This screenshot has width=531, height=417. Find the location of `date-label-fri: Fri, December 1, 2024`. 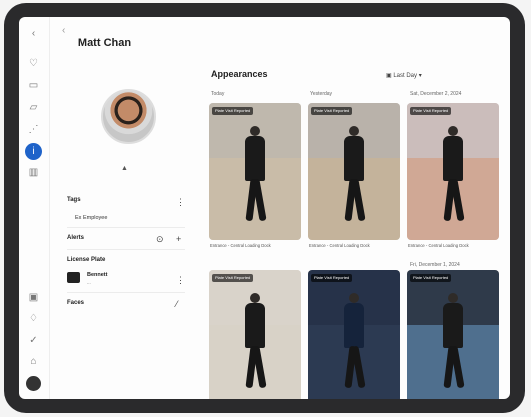

date-label-fri: Fri, December 1, 2024 is located at coordinates (435, 265).